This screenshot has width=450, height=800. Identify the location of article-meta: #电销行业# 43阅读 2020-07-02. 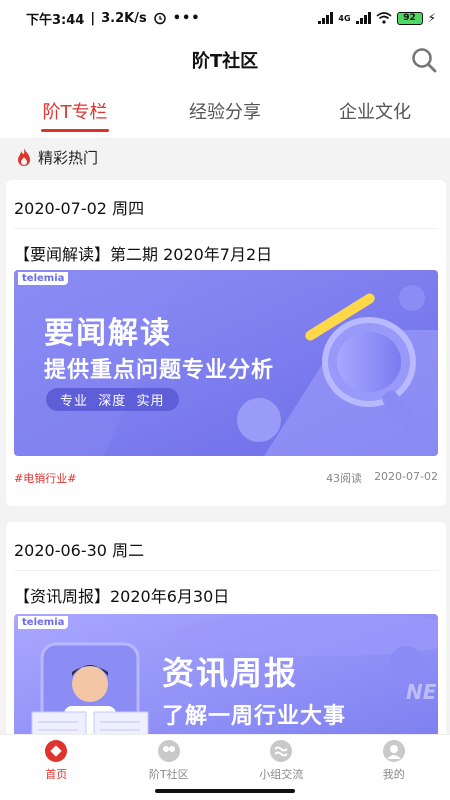
(226, 478).